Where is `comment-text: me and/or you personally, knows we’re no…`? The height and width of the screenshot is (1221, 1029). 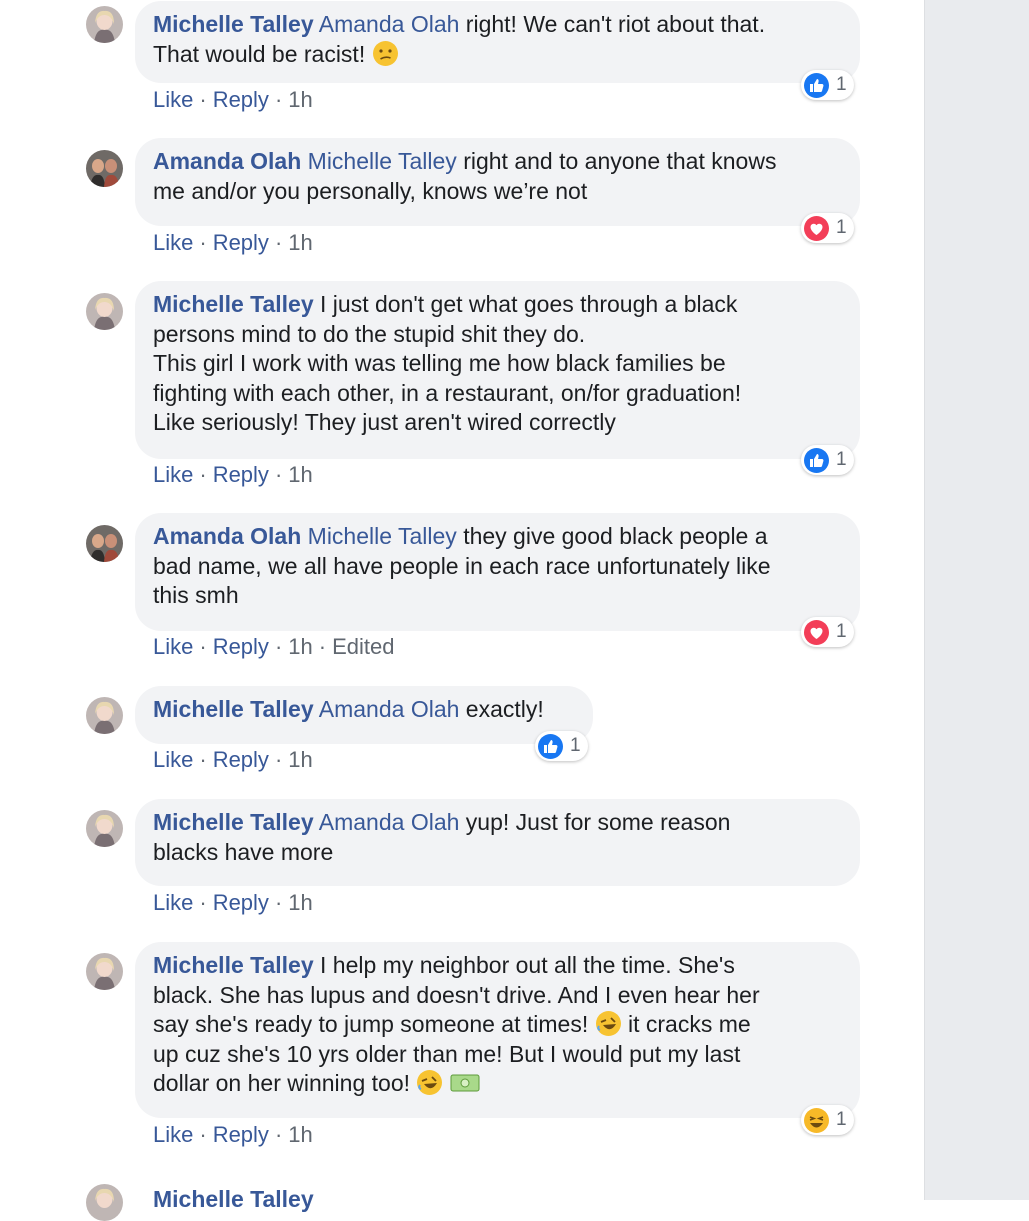
comment-text: me and/or you personally, knows we’re no… is located at coordinates (370, 190).